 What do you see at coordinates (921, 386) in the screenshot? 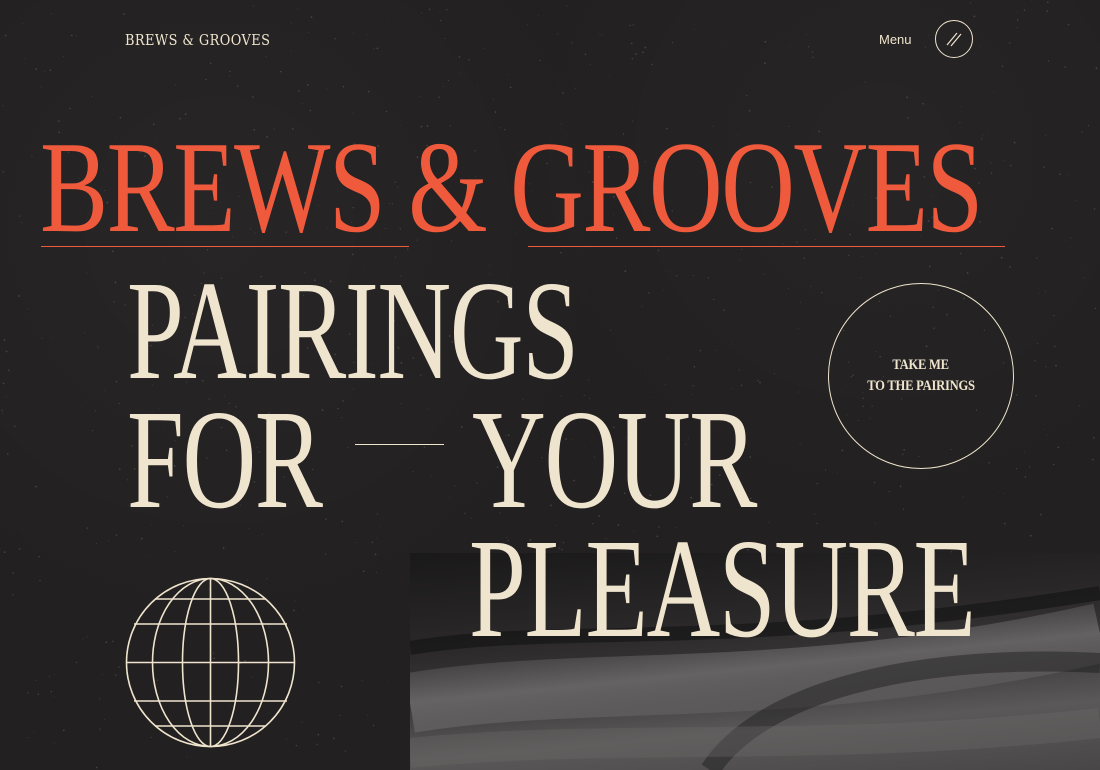
I see `cta-line-2: TO THE PAIRINGS` at bounding box center [921, 386].